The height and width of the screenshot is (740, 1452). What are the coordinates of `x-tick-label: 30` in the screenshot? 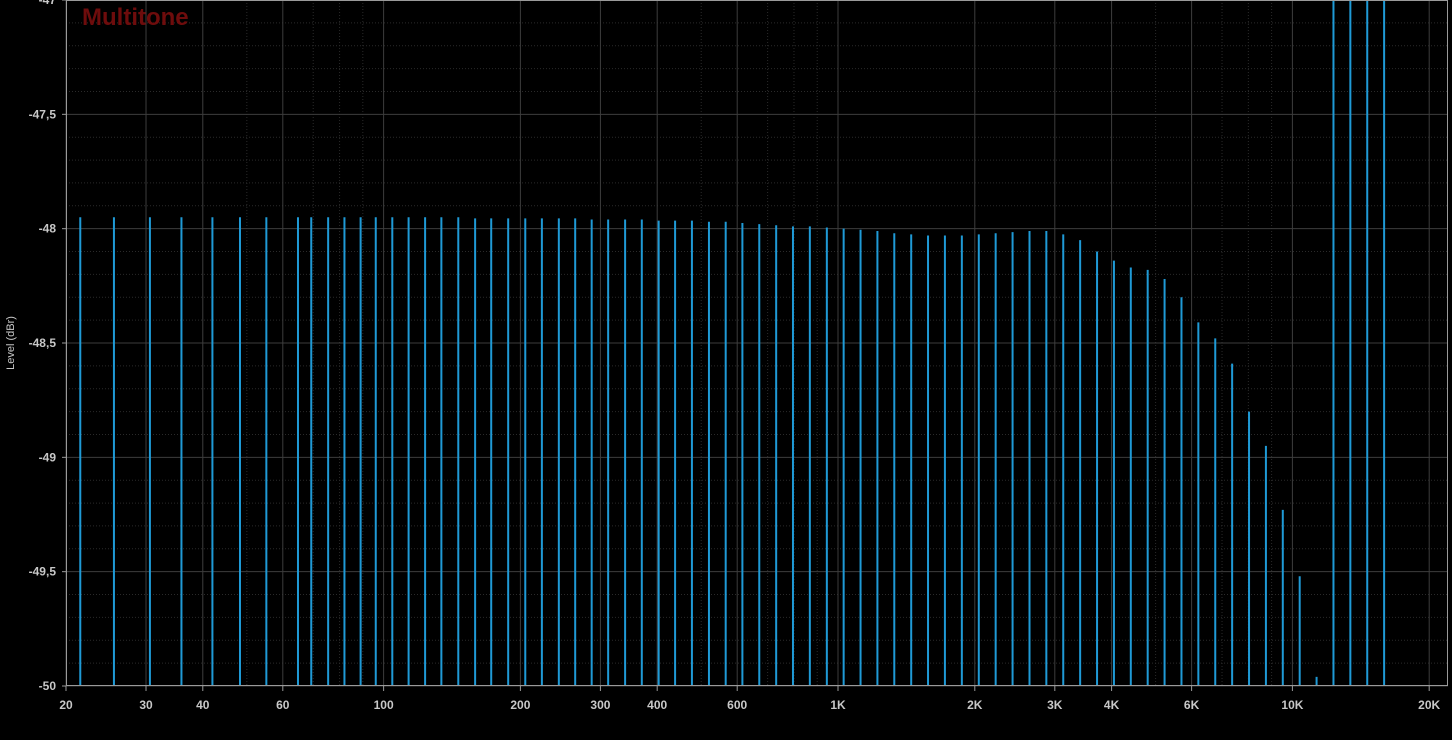 It's located at (146, 705).